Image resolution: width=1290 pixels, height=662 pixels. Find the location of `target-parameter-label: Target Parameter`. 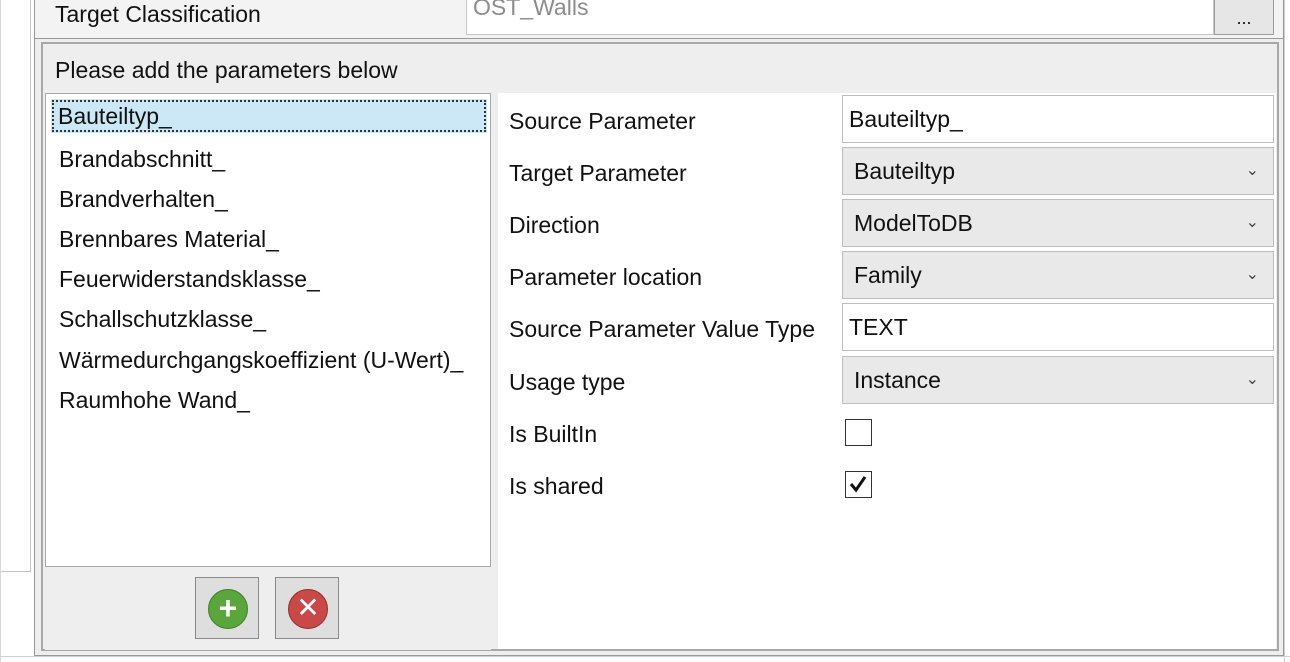

target-parameter-label: Target Parameter is located at coordinates (598, 173).